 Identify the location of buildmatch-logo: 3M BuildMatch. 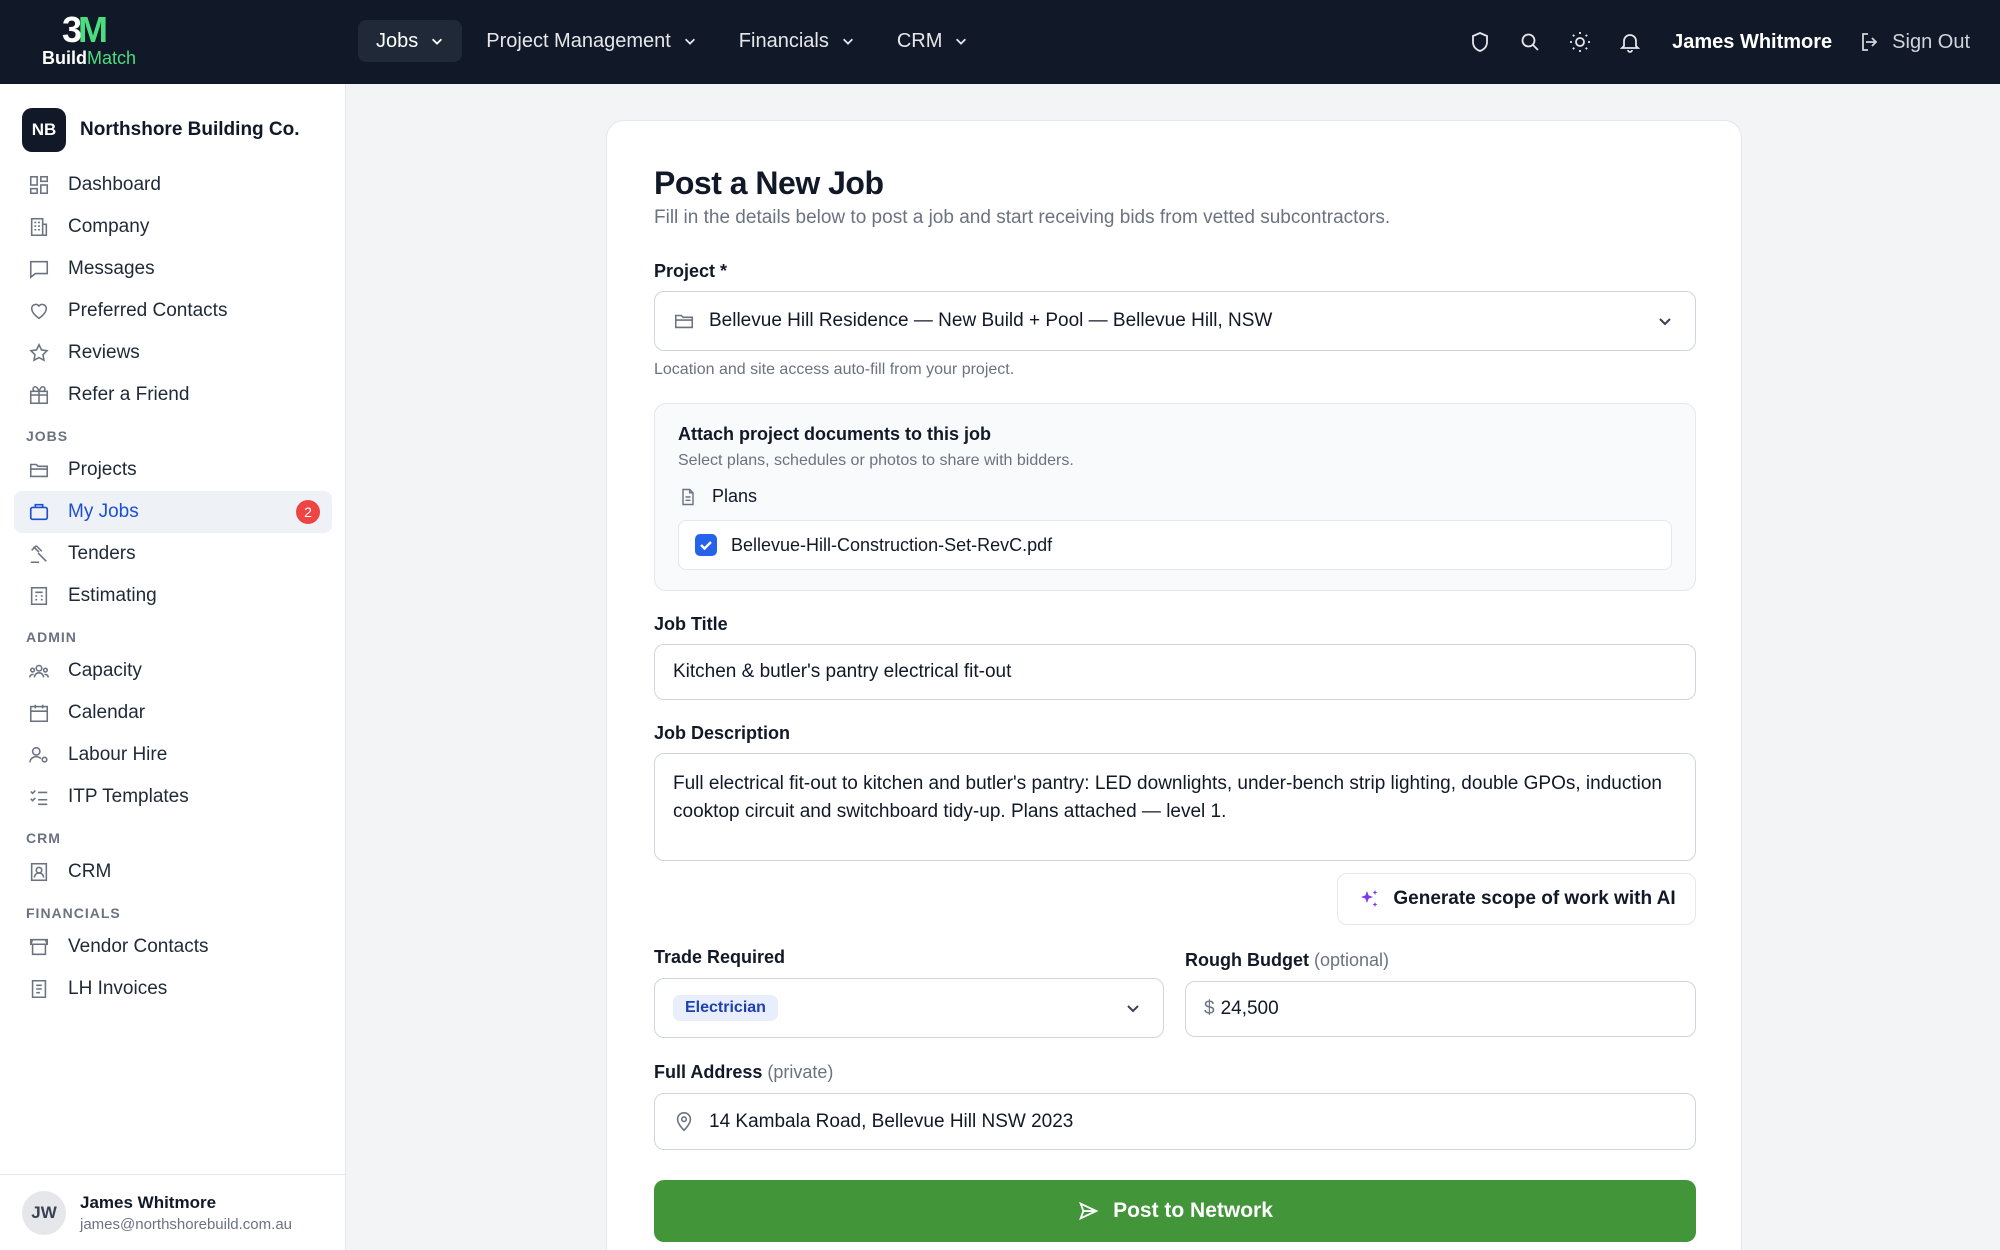
(91, 42).